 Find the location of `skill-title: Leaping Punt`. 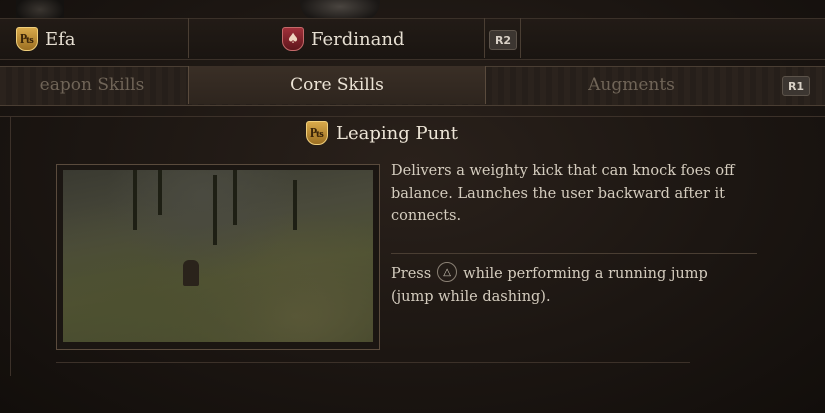

skill-title: Leaping Punt is located at coordinates (397, 133).